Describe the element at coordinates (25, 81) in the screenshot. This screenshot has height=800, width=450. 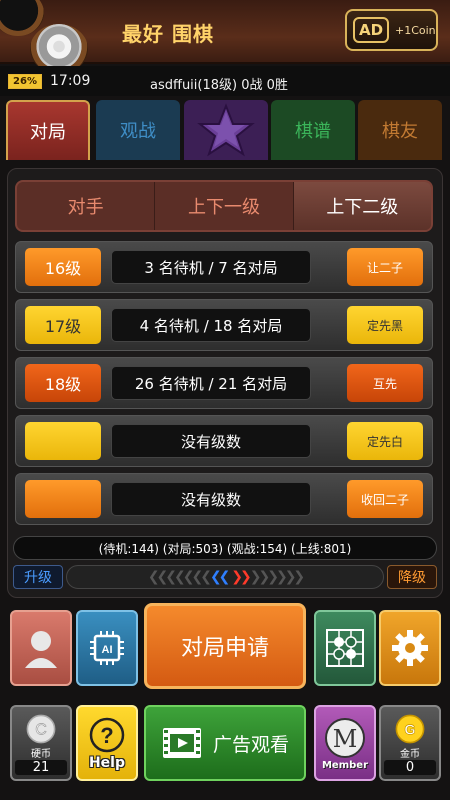
I see `battery-indicator: 26%` at that location.